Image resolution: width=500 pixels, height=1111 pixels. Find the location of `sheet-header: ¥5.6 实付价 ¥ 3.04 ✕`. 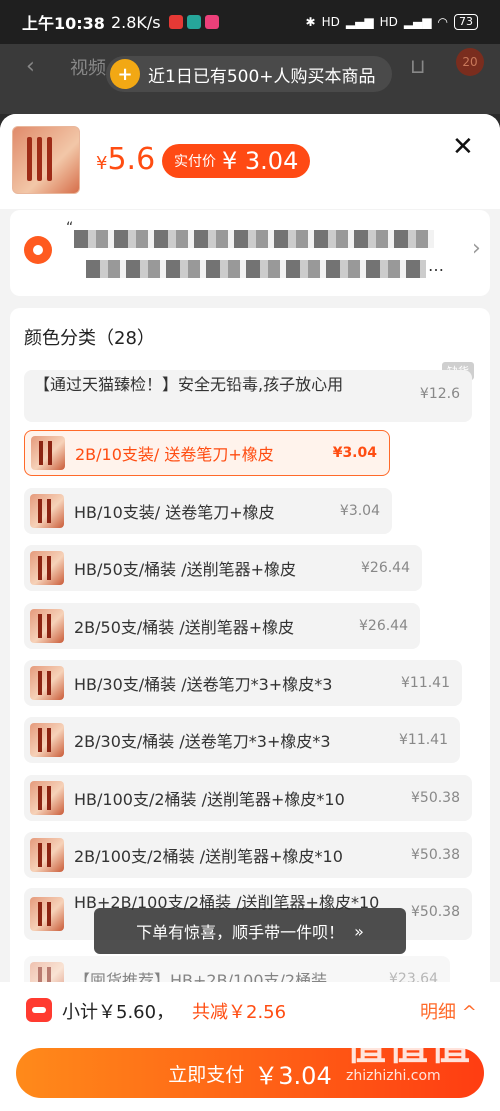

sheet-header: ¥5.6 实付价 ¥ 3.04 ✕ is located at coordinates (250, 161).